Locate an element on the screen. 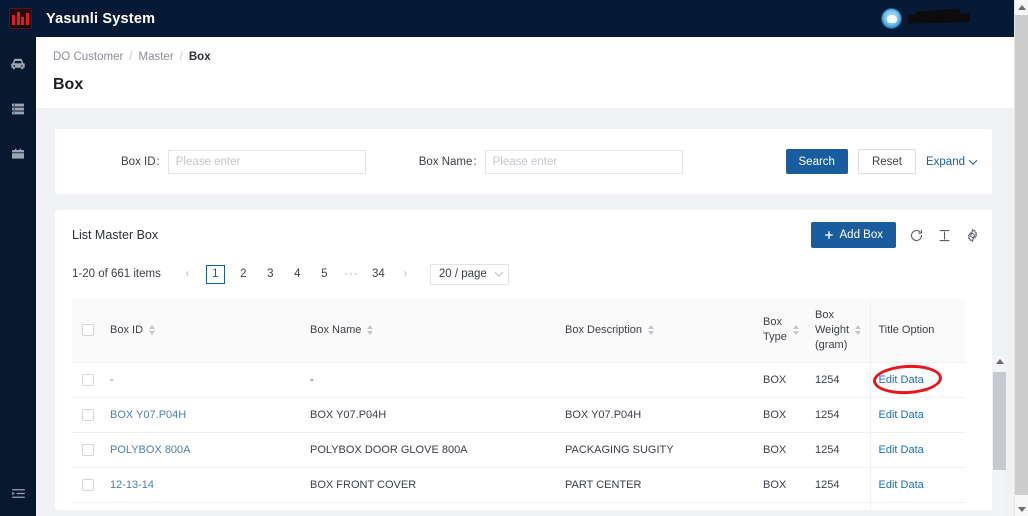  top-bar: Yasunli System is located at coordinates (507, 18).